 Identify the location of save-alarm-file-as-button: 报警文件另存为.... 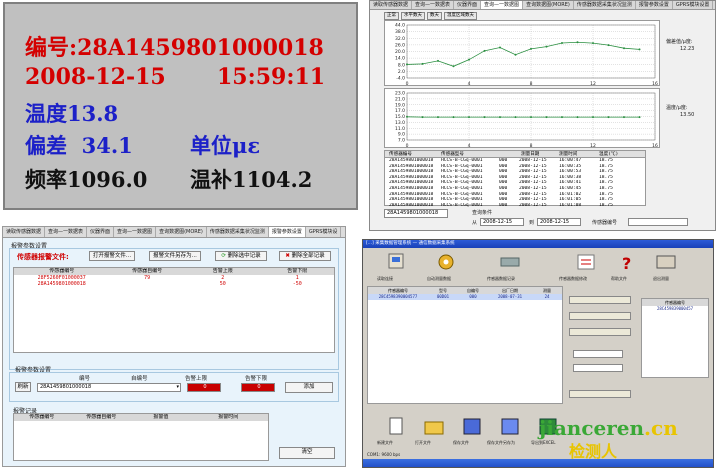
(175, 256).